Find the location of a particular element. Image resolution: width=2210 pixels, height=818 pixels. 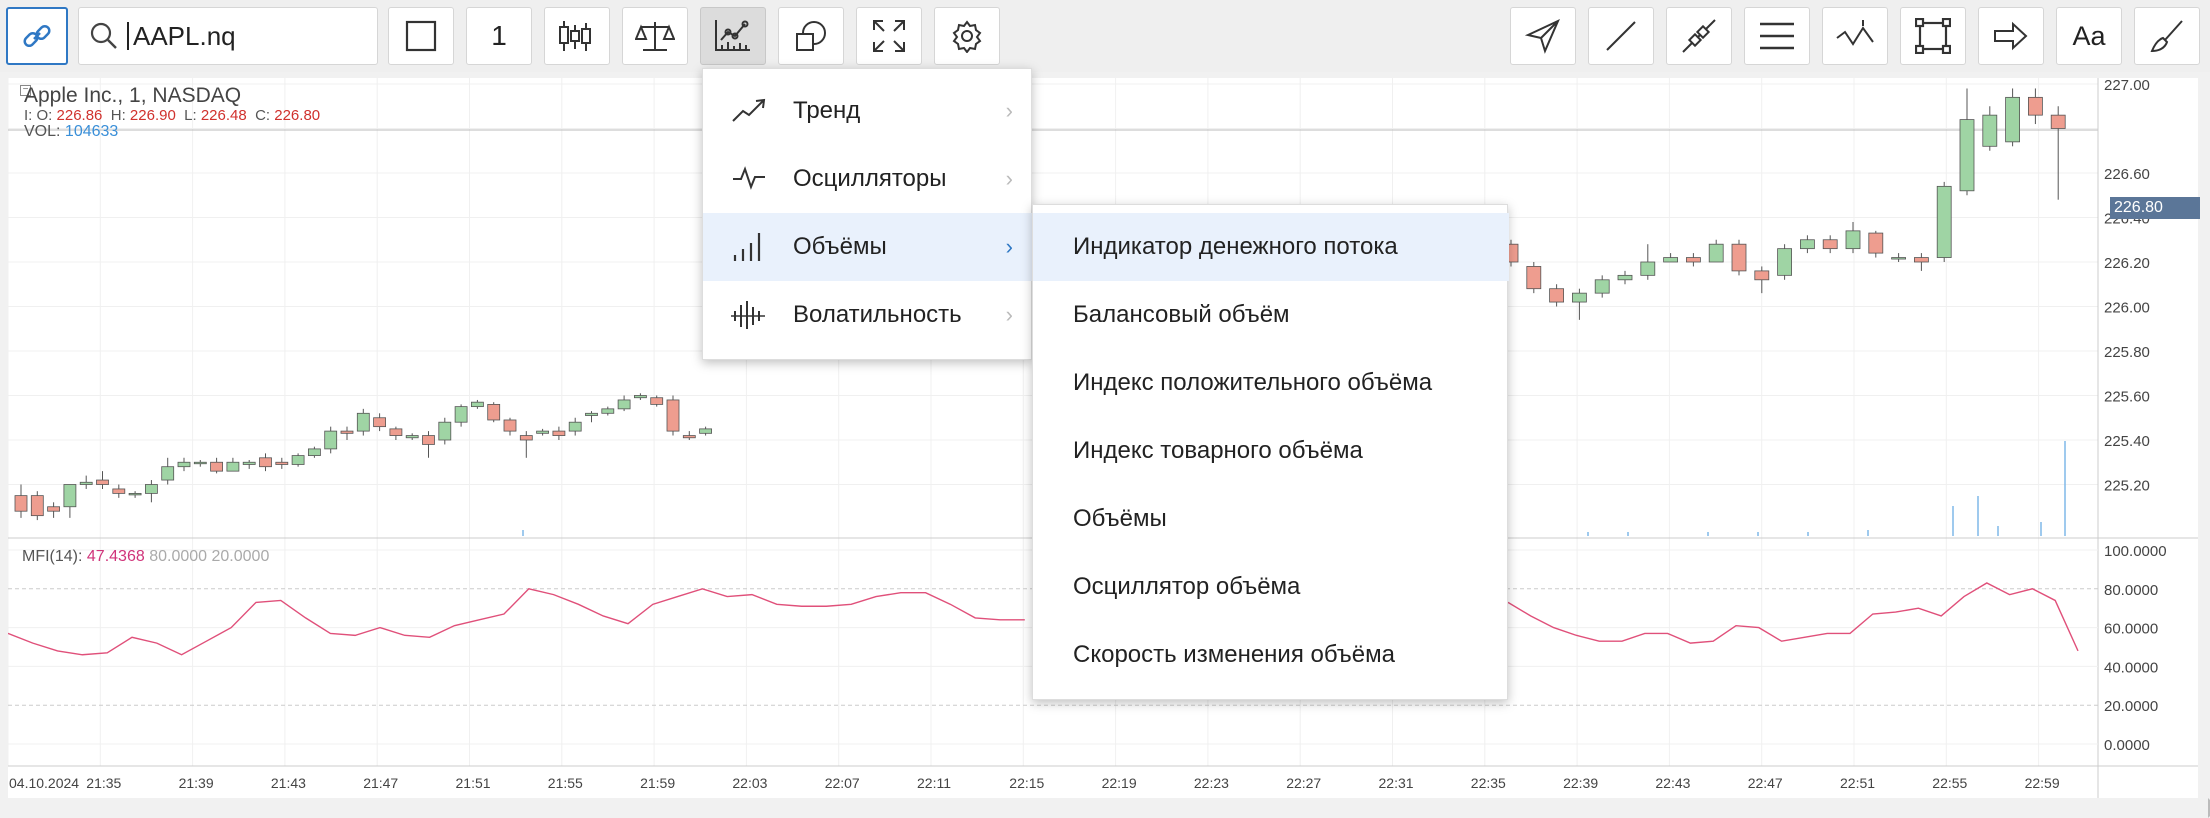

time-axis-label: 22:11 is located at coordinates (934, 783).